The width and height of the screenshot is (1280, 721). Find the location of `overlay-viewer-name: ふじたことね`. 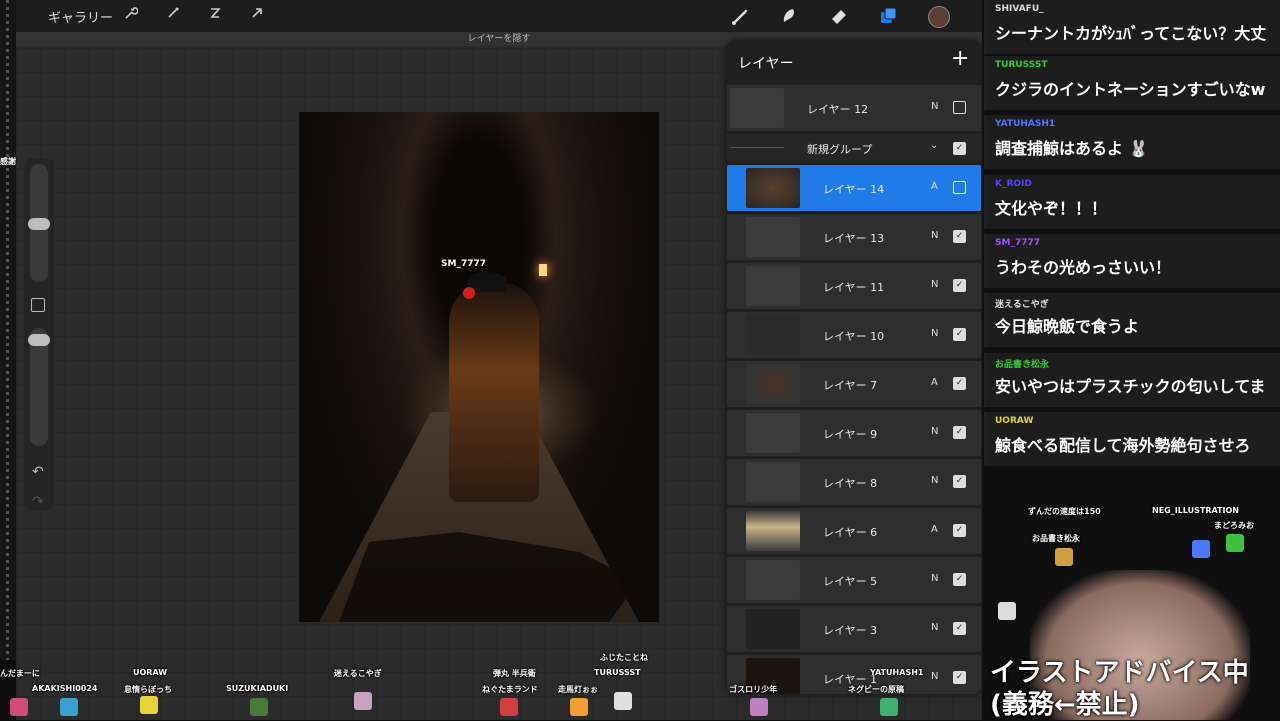

overlay-viewer-name: ふじたことね is located at coordinates (624, 657).